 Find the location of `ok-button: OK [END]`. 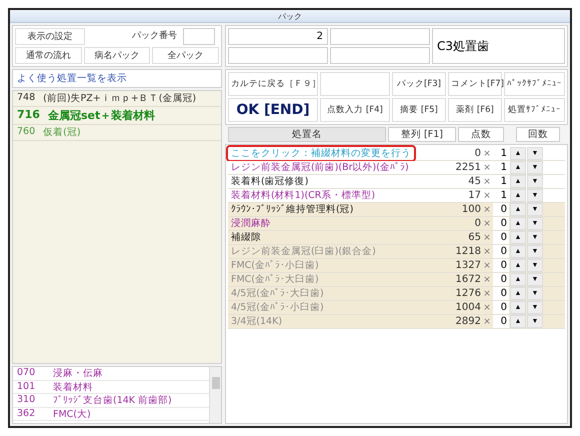

ok-button: OK [END] is located at coordinates (273, 110).